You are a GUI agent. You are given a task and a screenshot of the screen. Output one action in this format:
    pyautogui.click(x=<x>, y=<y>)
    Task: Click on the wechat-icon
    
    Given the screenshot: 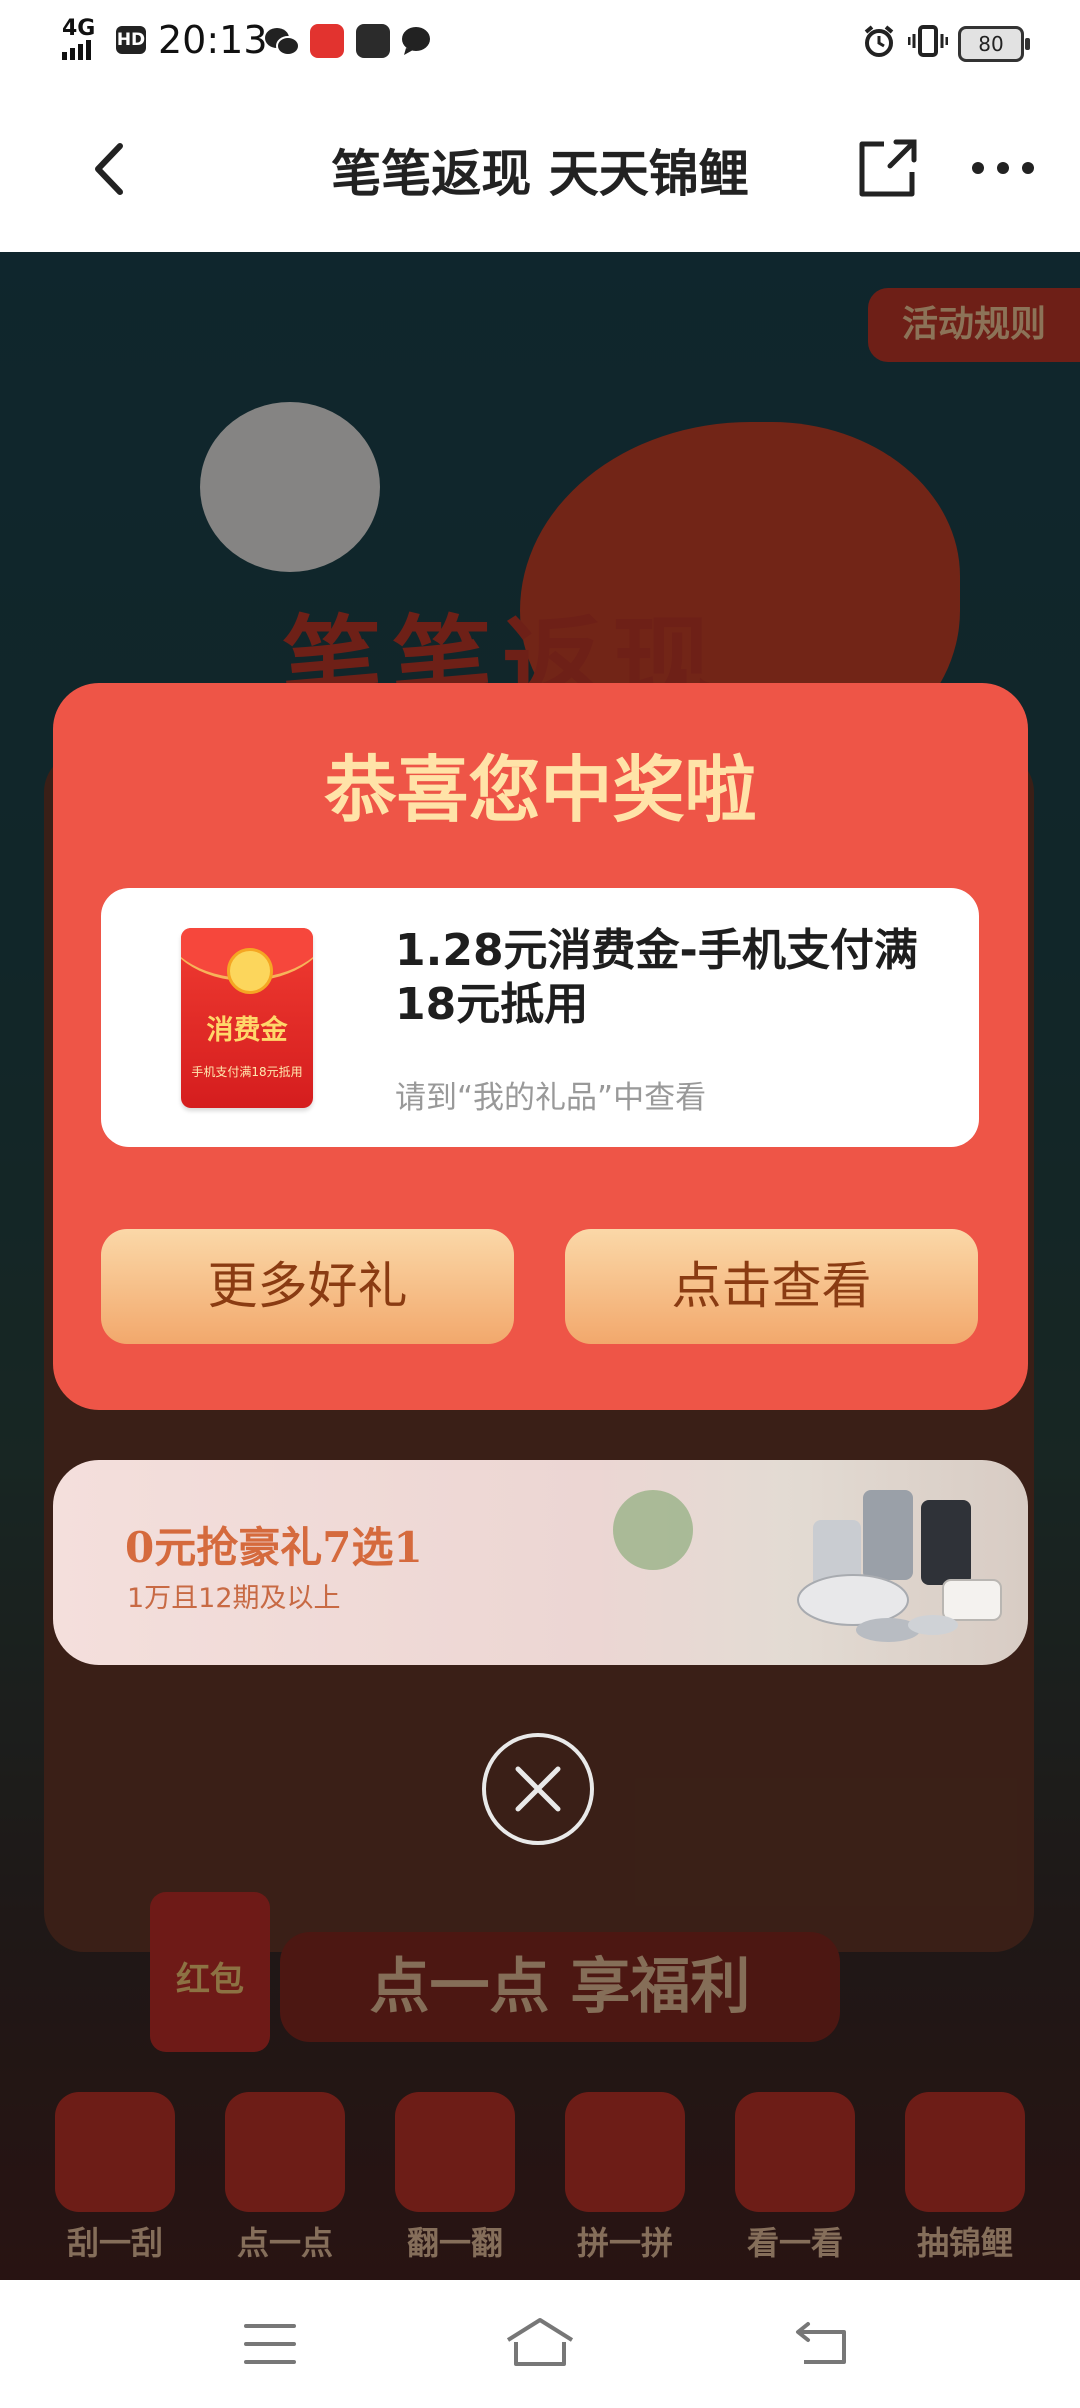 What is the action you would take?
    pyautogui.click(x=282, y=44)
    